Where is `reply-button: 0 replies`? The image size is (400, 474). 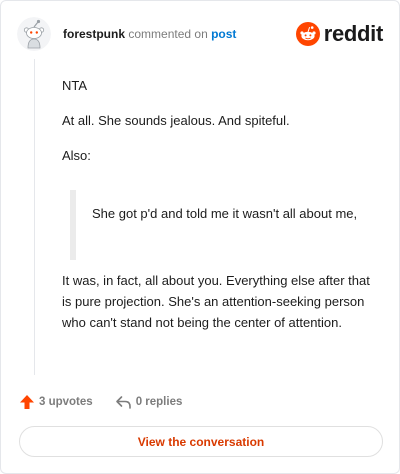
reply-button: 0 replies is located at coordinates (149, 402).